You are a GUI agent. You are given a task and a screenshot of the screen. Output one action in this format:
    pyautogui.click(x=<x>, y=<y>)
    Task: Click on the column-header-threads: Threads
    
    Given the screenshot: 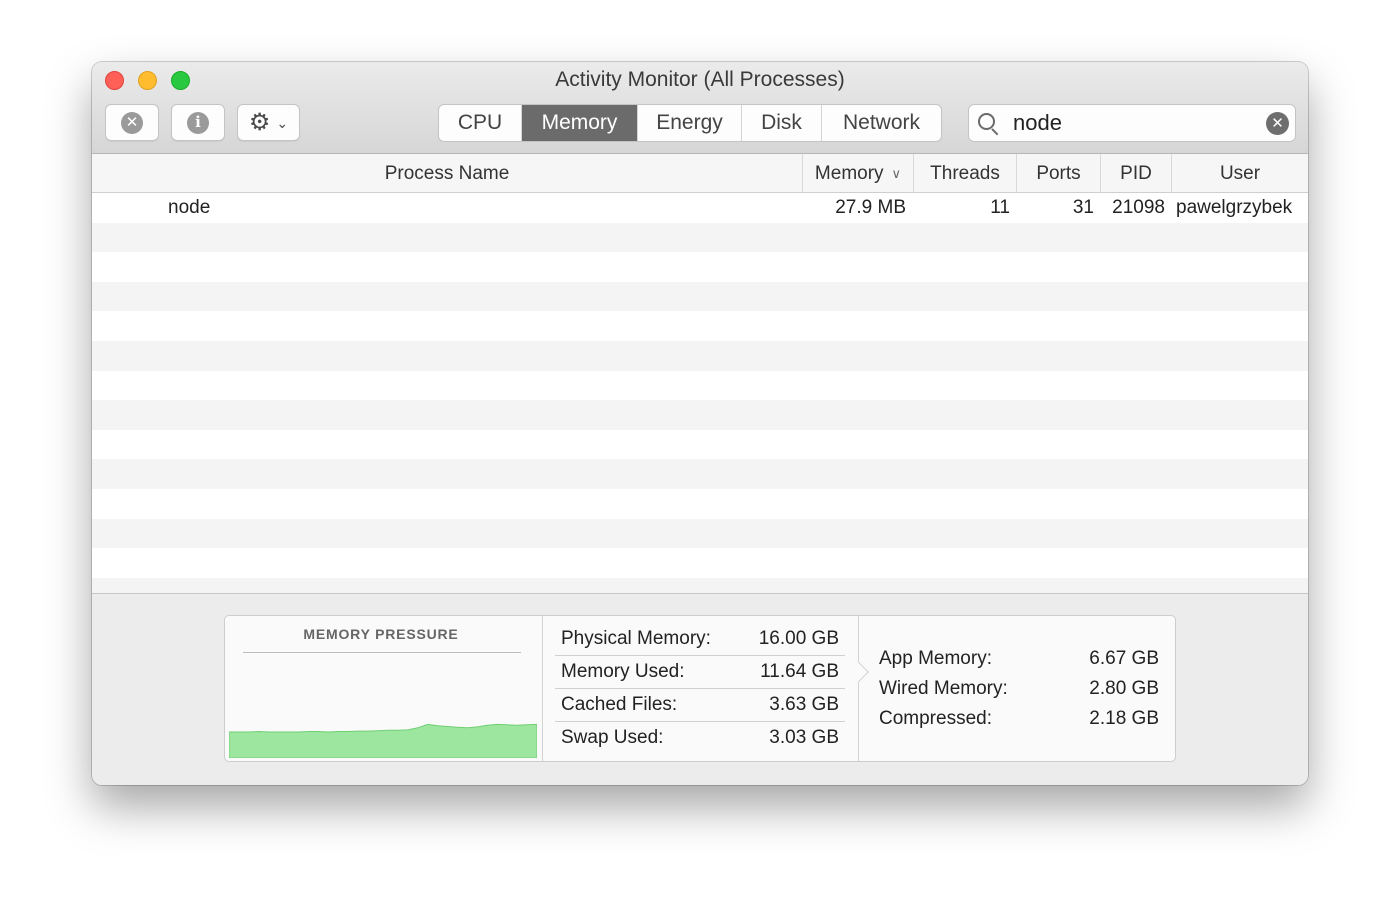 What is the action you would take?
    pyautogui.click(x=964, y=173)
    